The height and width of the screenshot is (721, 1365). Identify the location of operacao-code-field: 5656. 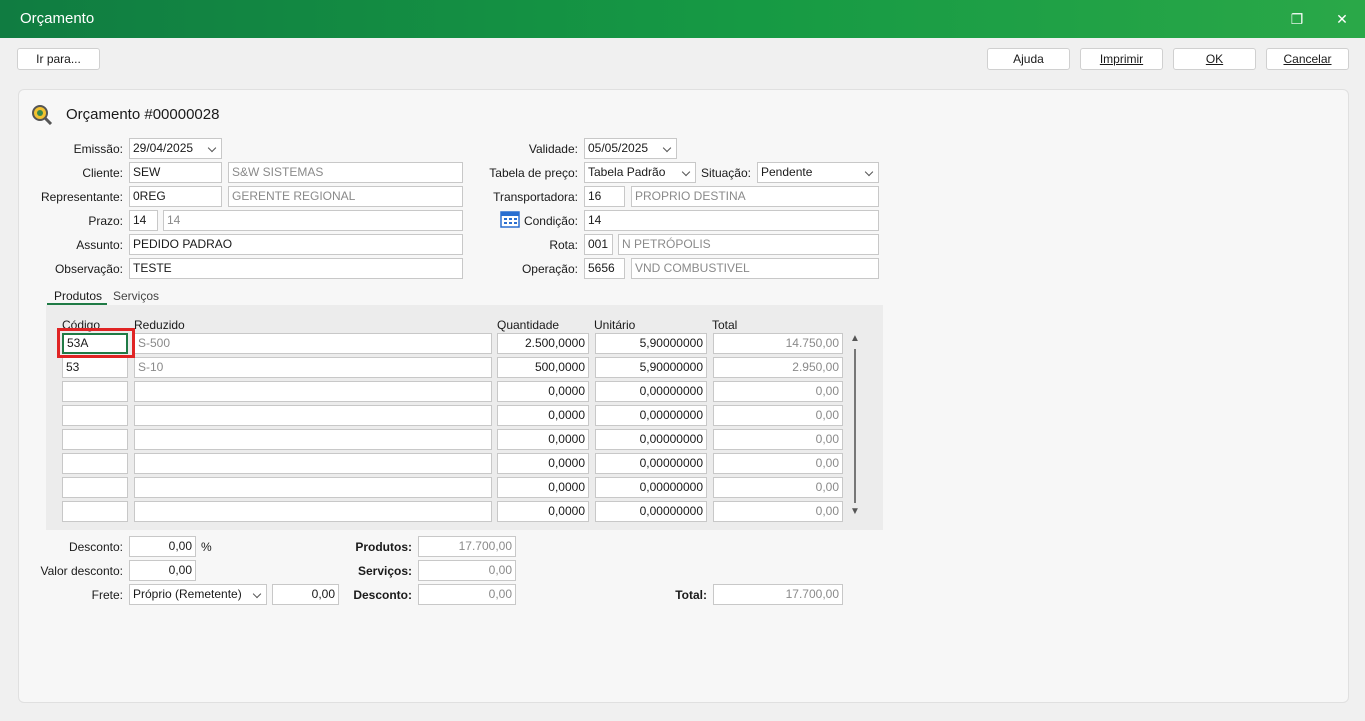
(604, 268).